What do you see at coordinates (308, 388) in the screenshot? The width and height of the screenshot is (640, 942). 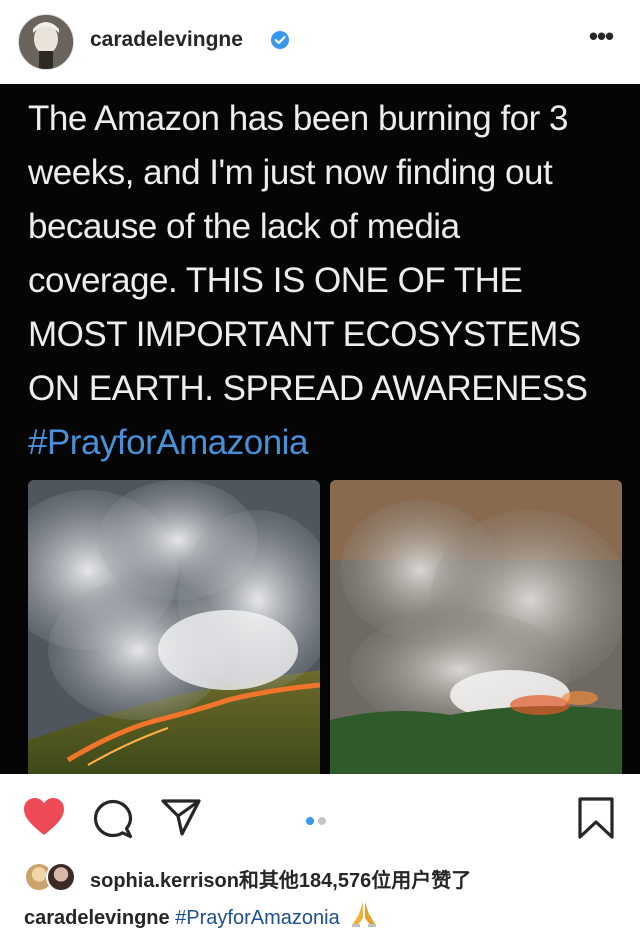 I see `post-text-line: ON EARTH. SPREAD AWARENESS` at bounding box center [308, 388].